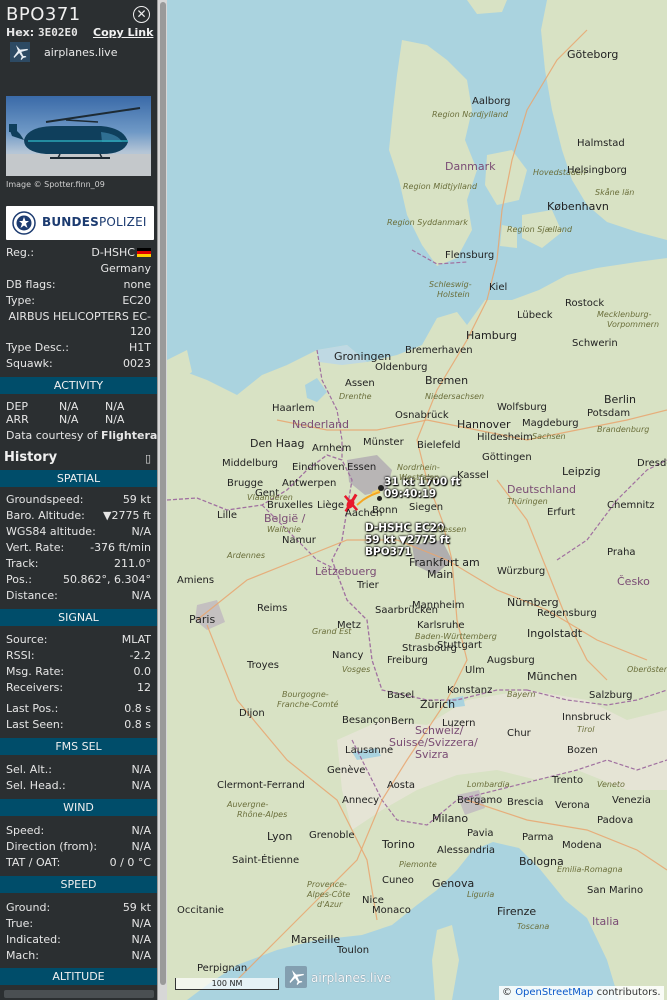  What do you see at coordinates (20, 300) in the screenshot?
I see `type-label: Type:` at bounding box center [20, 300].